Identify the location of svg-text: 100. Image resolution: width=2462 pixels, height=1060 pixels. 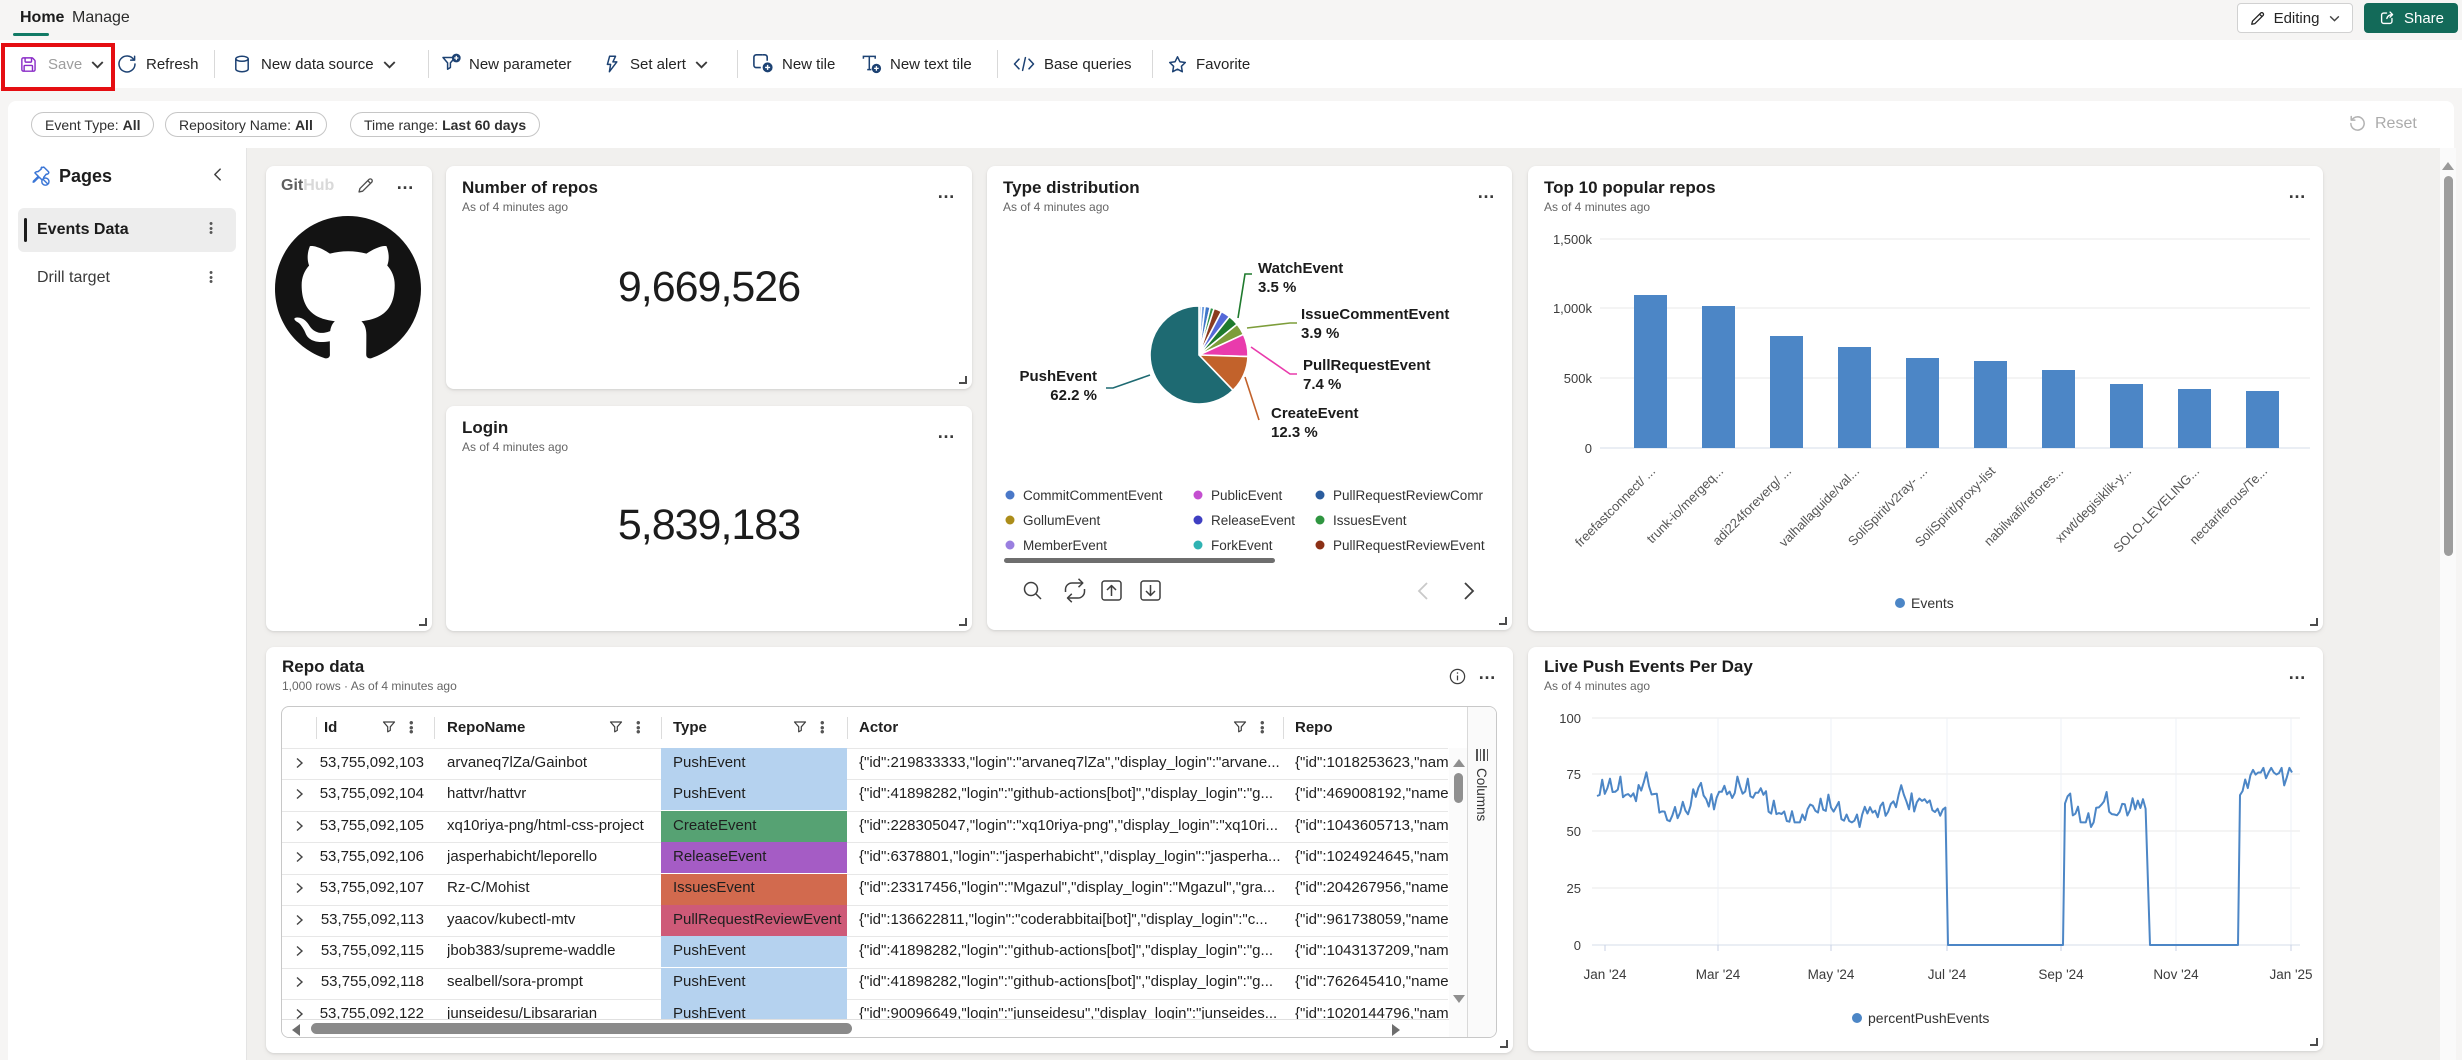
(1570, 718).